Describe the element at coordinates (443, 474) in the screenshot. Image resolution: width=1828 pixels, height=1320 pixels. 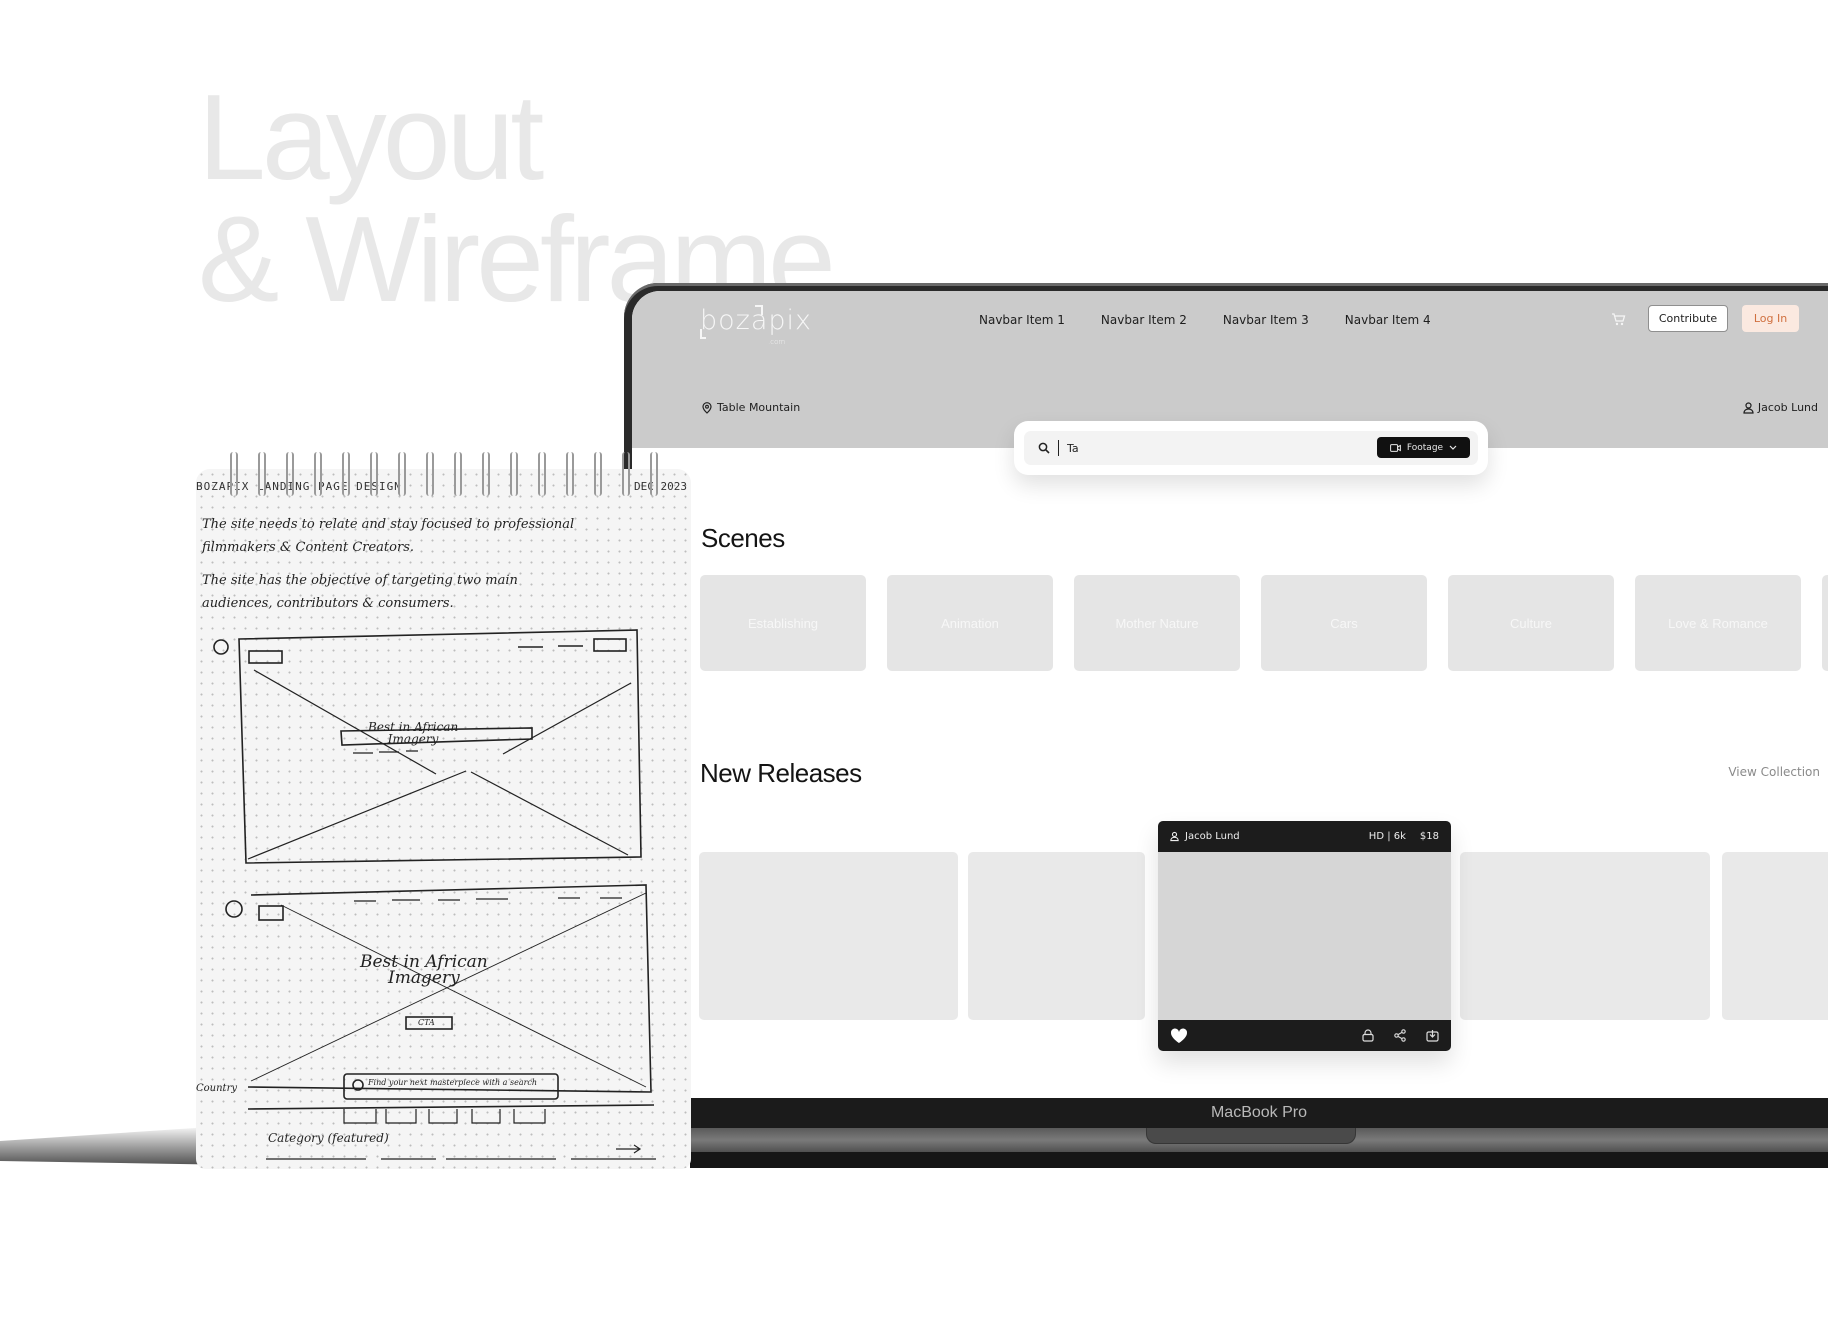
I see `notebook-spiral` at that location.